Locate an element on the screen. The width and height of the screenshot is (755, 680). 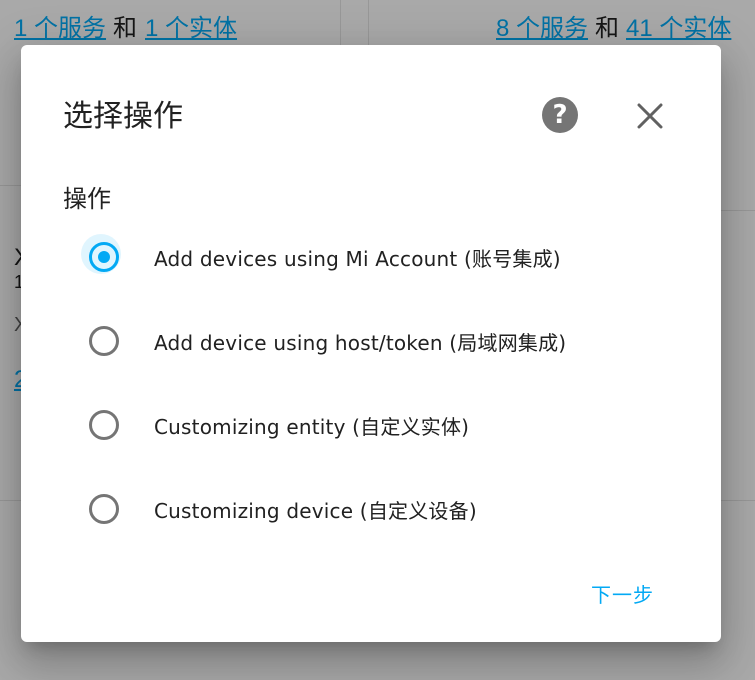
help-button: ? is located at coordinates (560, 115).